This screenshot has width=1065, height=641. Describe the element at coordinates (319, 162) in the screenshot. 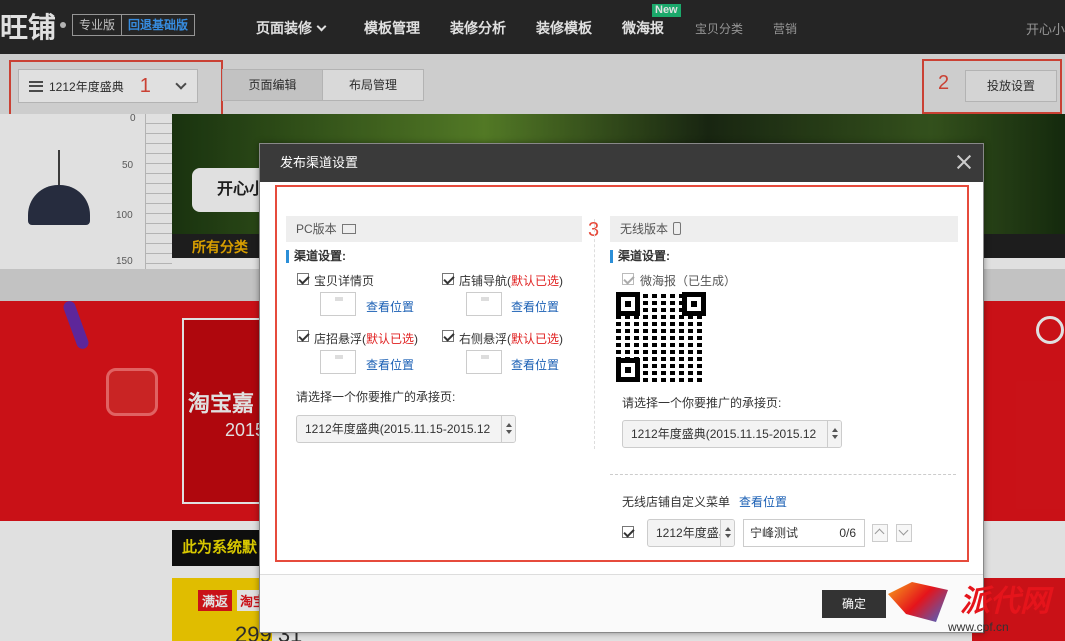

I see `dialog-title: 发布渠道设置` at that location.